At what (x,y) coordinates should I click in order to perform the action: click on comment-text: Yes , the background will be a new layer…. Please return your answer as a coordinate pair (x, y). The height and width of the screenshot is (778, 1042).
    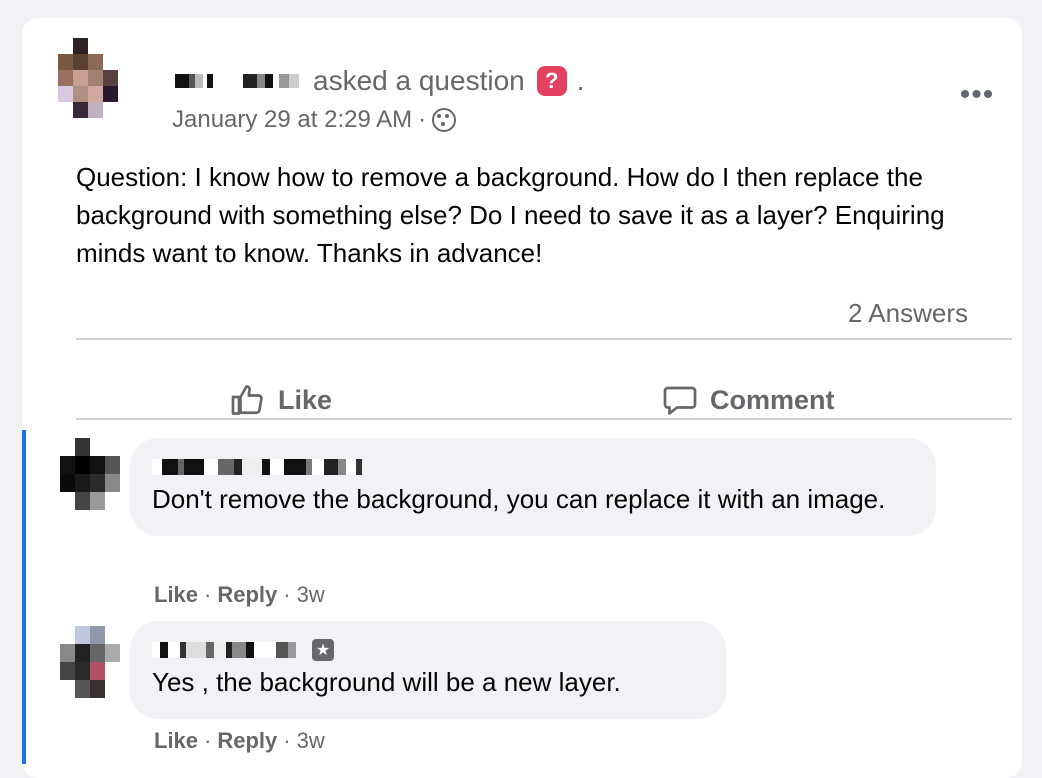
    Looking at the image, I should click on (386, 682).